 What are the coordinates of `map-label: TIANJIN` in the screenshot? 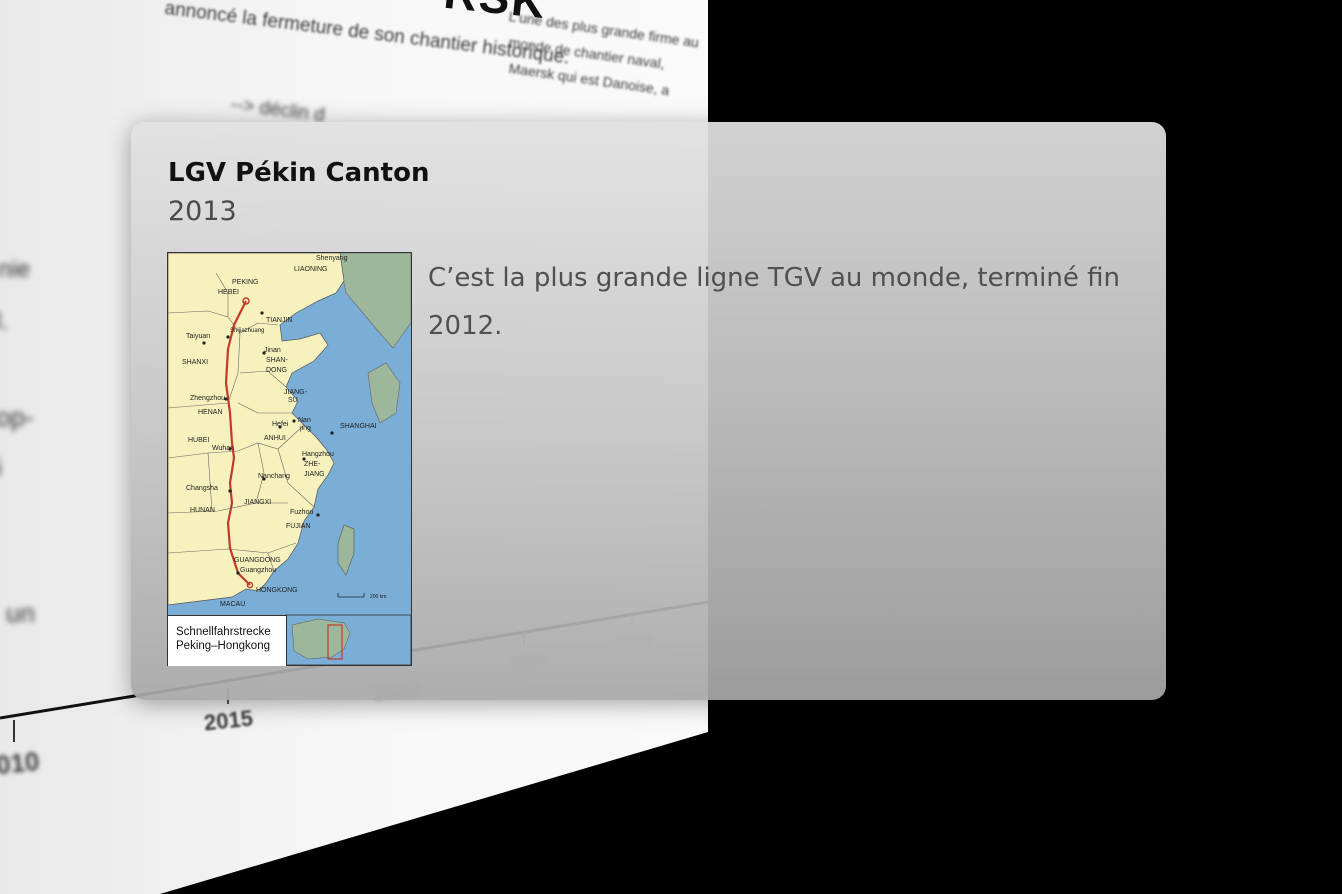 It's located at (279, 320).